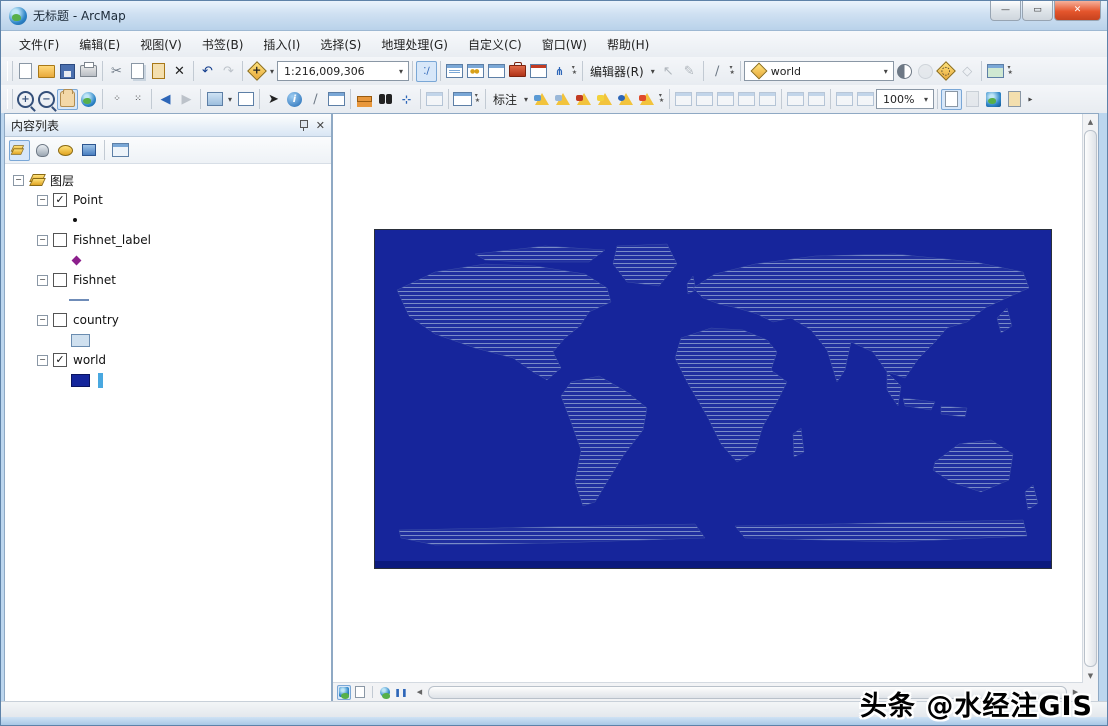 The image size is (1108, 726). I want to click on layer-row-fishnet-label: Fishnet_label, so click(184, 240).